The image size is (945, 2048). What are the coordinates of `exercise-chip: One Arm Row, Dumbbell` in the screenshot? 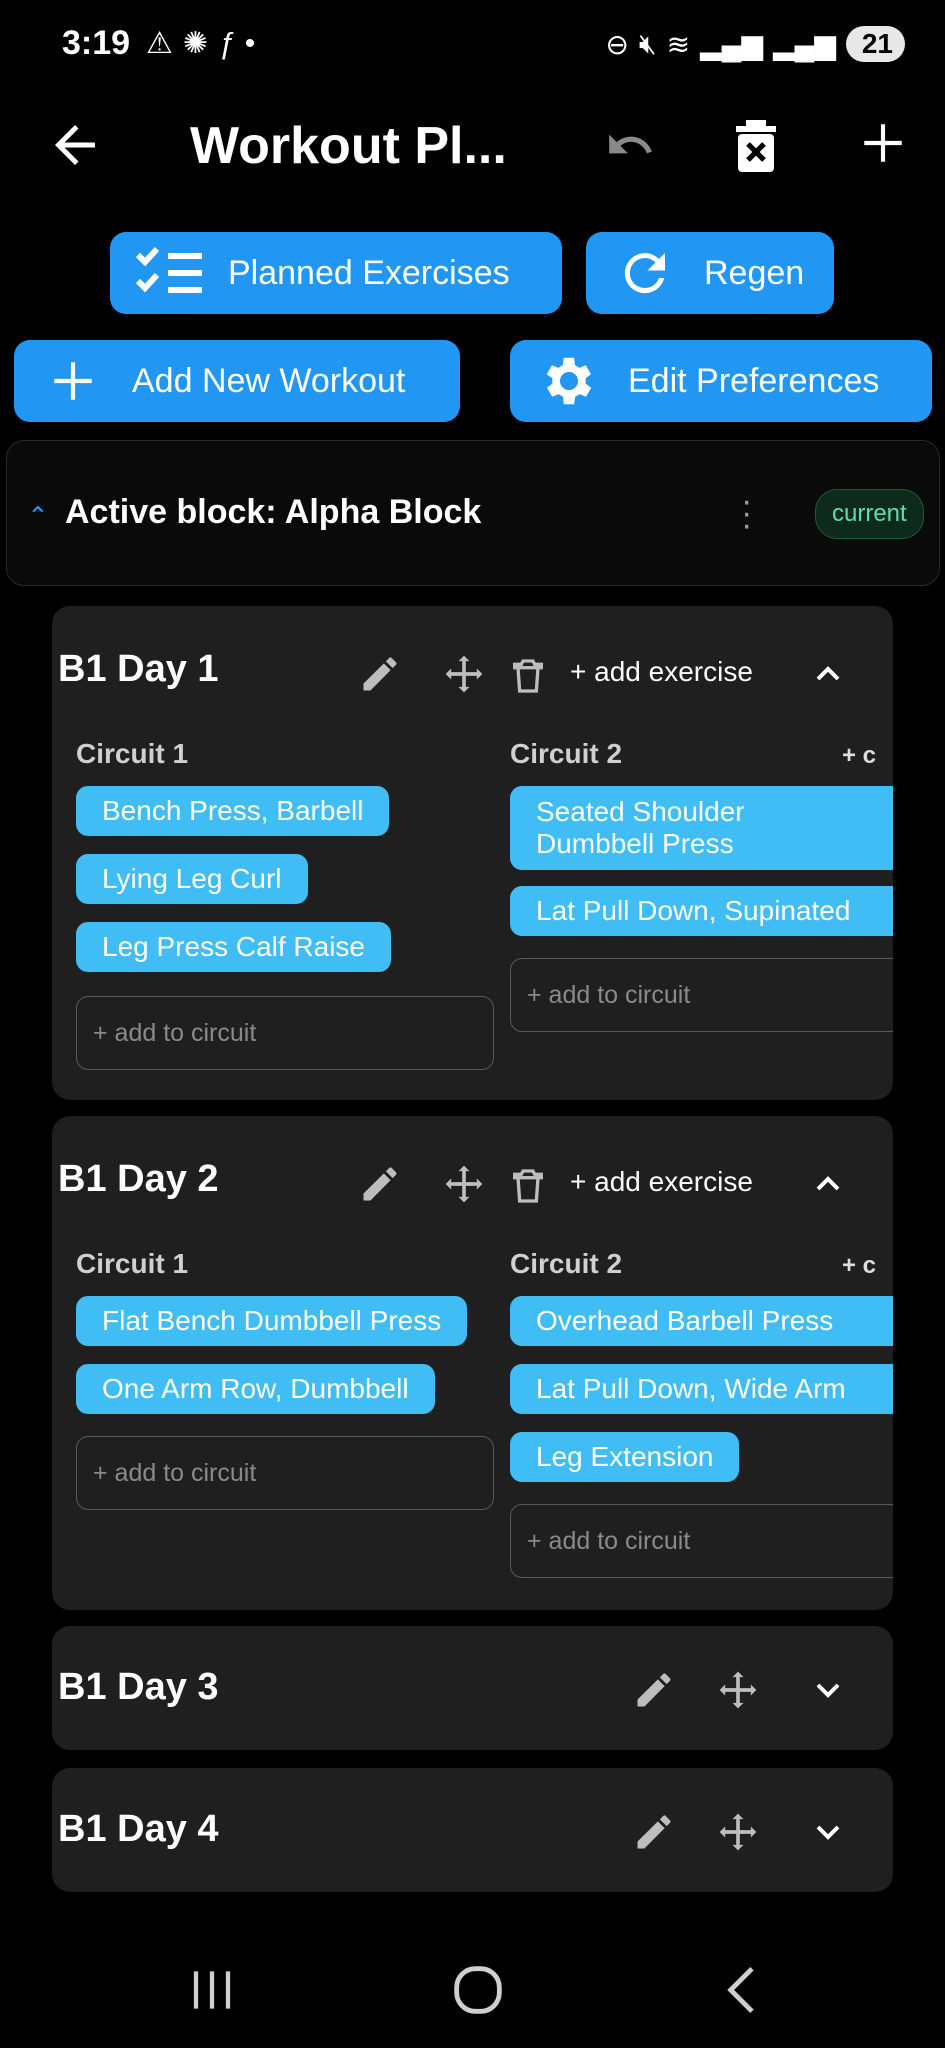 It's located at (255, 1389).